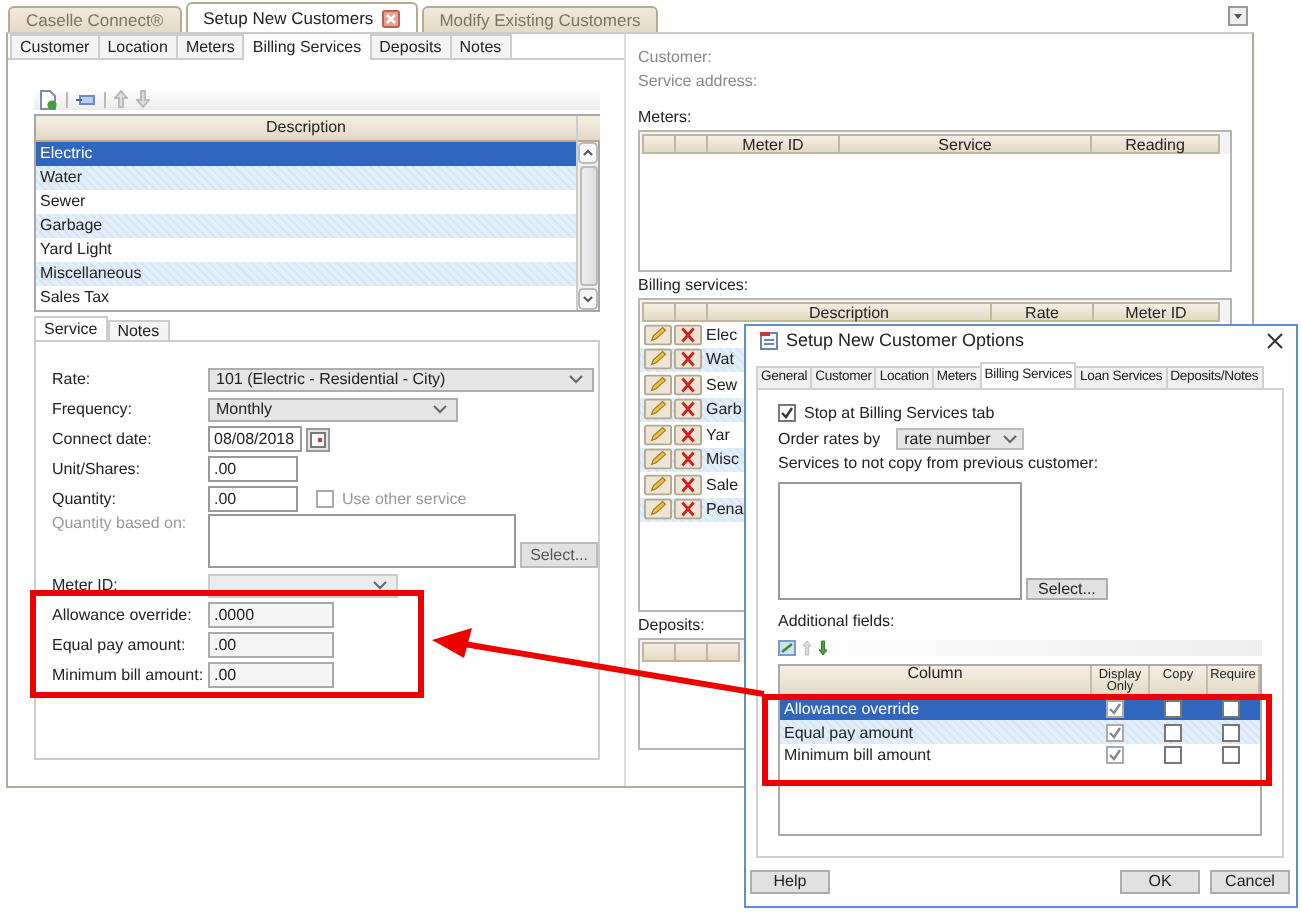 The height and width of the screenshot is (914, 1302). Describe the element at coordinates (1160, 881) in the screenshot. I see `dialog-button: OK` at that location.